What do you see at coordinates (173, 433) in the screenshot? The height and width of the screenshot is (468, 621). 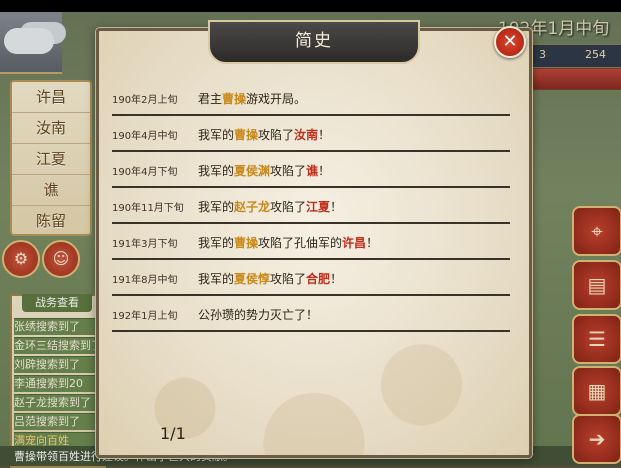 I see `page-indicator: 1/1` at bounding box center [173, 433].